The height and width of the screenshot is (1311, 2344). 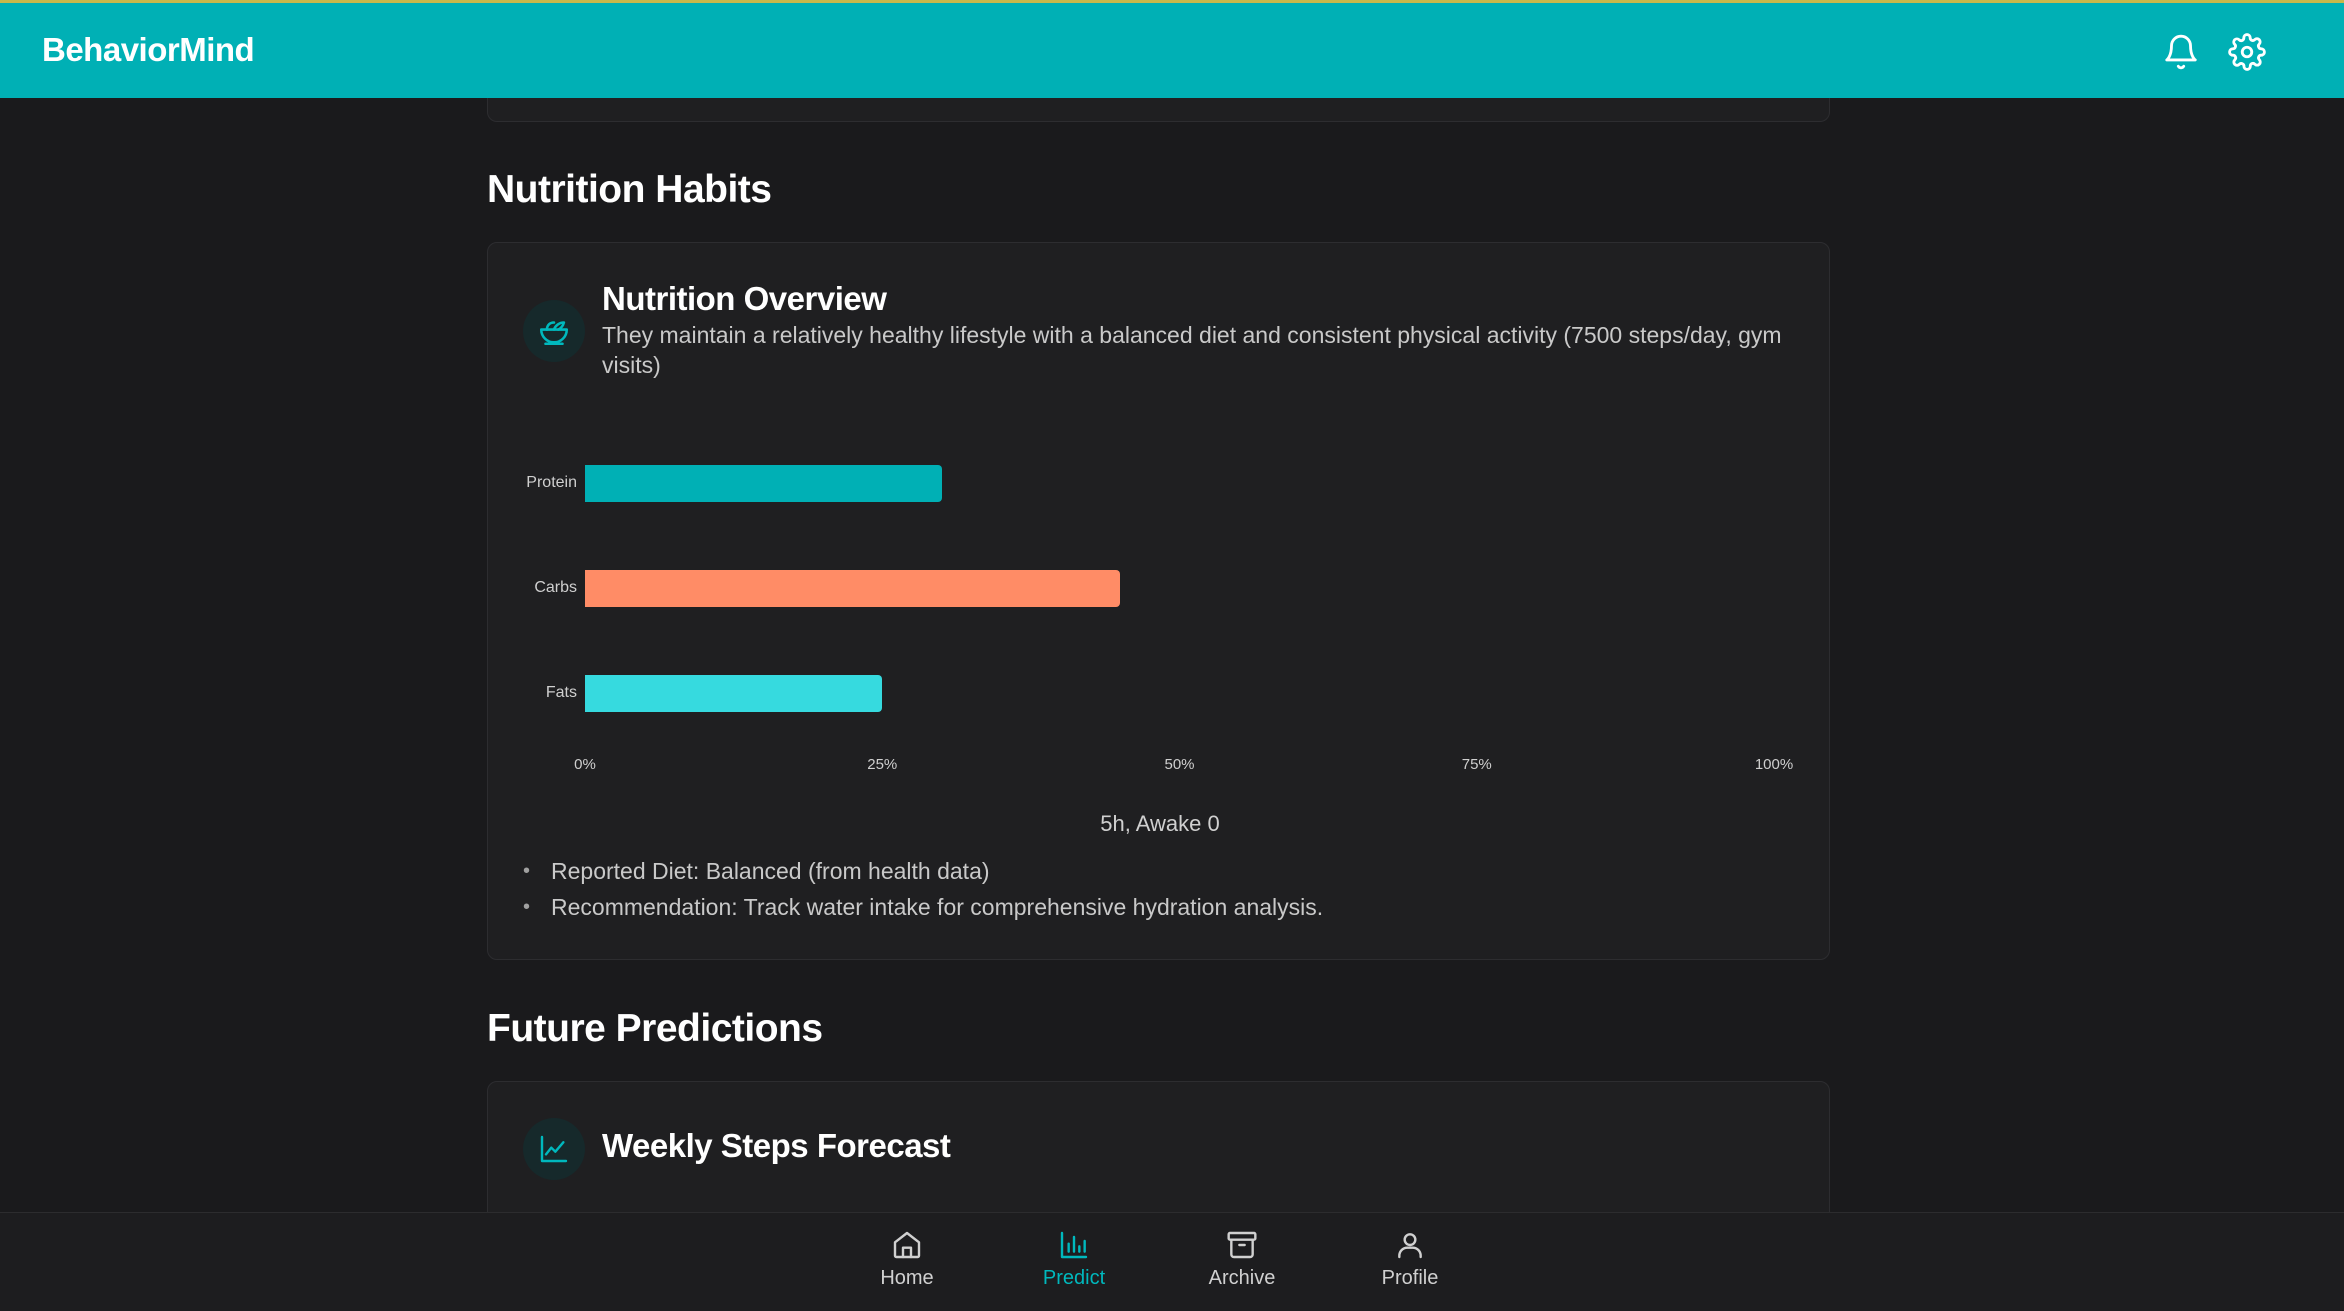 What do you see at coordinates (629, 189) in the screenshot?
I see `section-title-nutrition: Nutrition Habits` at bounding box center [629, 189].